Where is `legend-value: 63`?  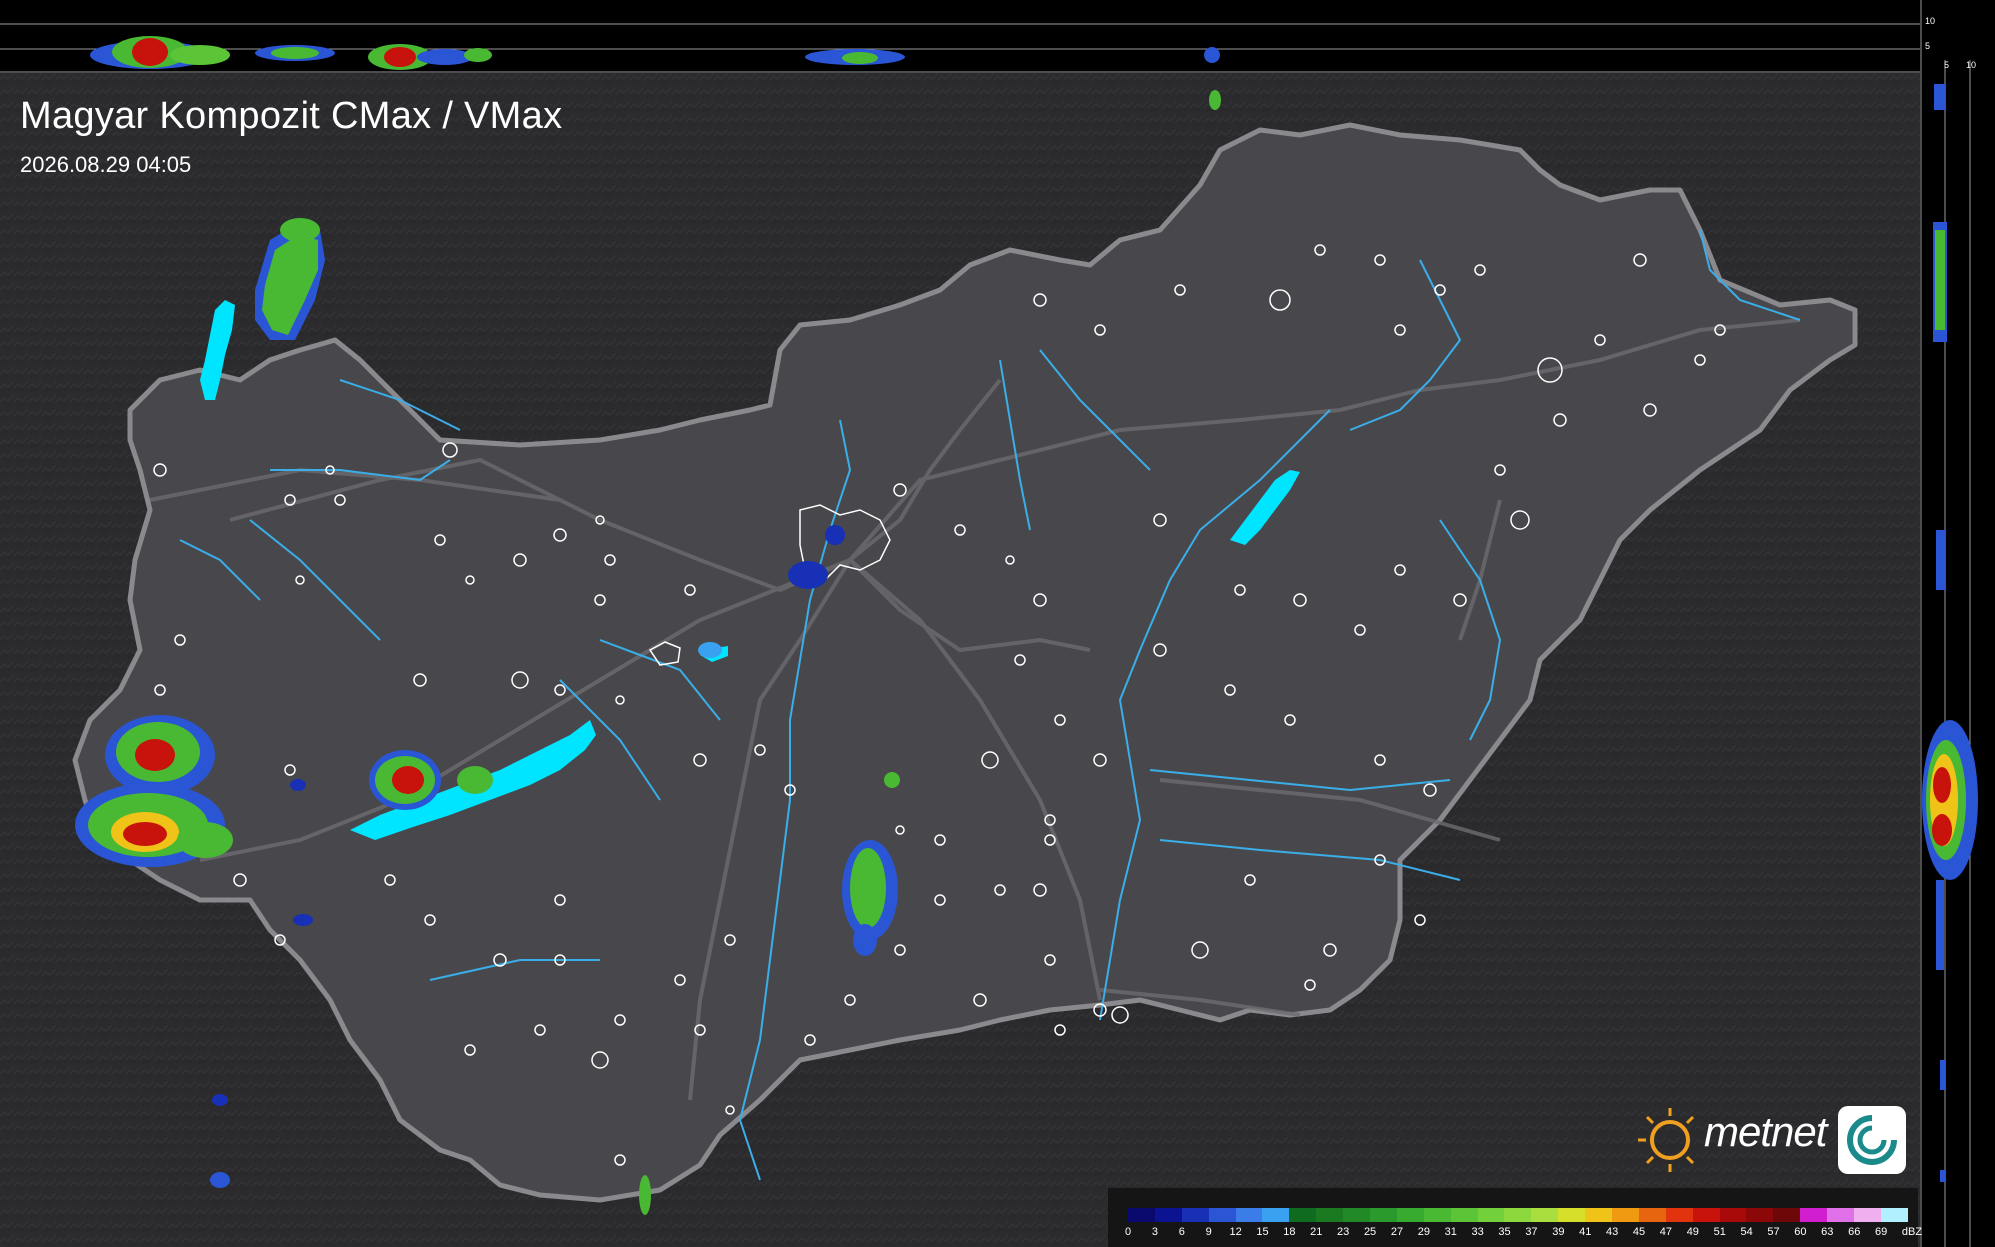
legend-value: 63 is located at coordinates (1827, 1232).